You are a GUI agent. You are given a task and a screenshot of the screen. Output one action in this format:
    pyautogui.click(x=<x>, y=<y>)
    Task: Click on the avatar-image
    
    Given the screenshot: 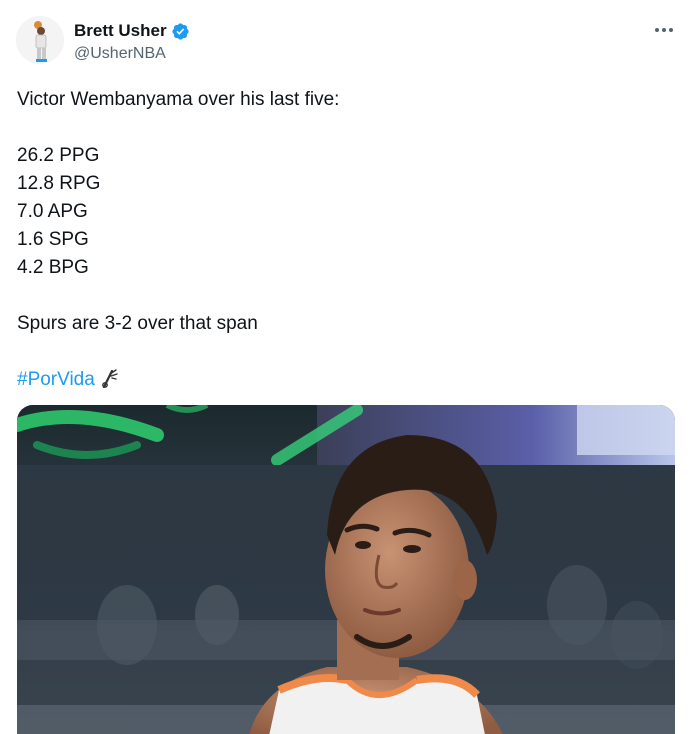 What is the action you would take?
    pyautogui.click(x=40, y=40)
    